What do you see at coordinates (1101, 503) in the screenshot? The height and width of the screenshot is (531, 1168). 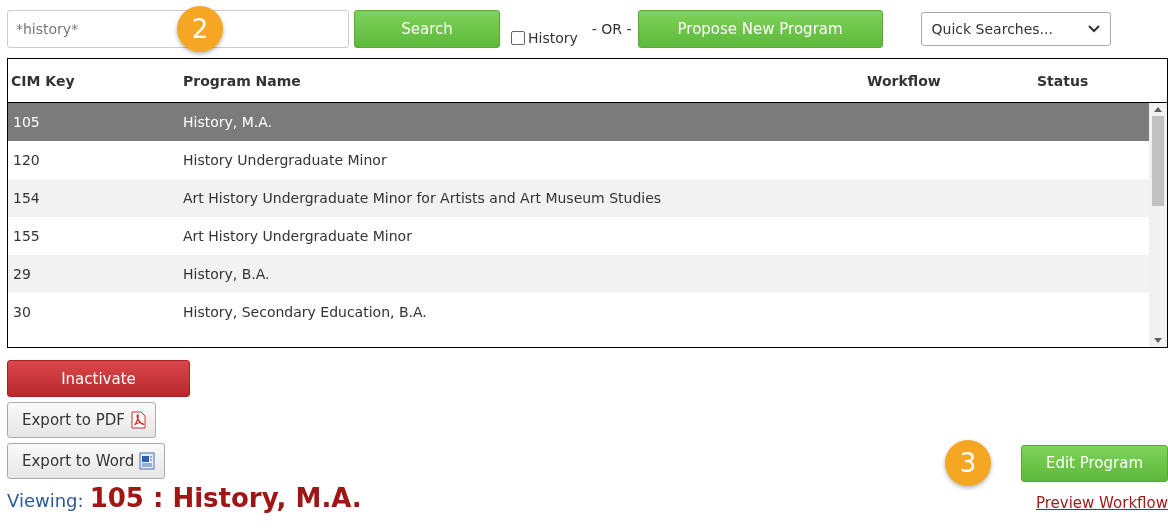 I see `preview-workflow-link: Preview Workflow` at bounding box center [1101, 503].